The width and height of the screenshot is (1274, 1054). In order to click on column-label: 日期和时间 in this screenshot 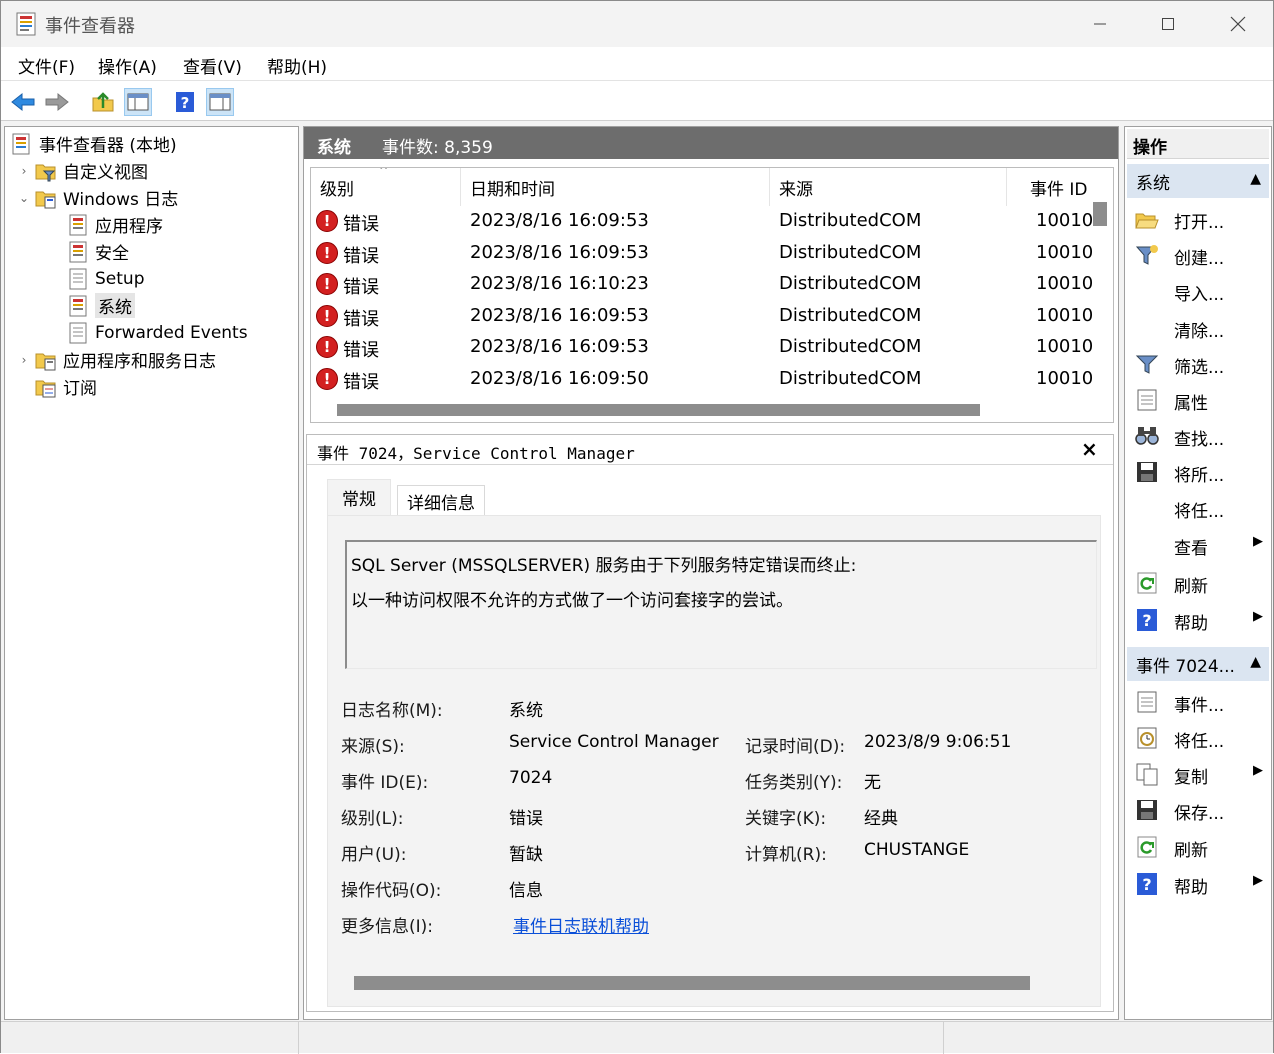, I will do `click(512, 189)`.